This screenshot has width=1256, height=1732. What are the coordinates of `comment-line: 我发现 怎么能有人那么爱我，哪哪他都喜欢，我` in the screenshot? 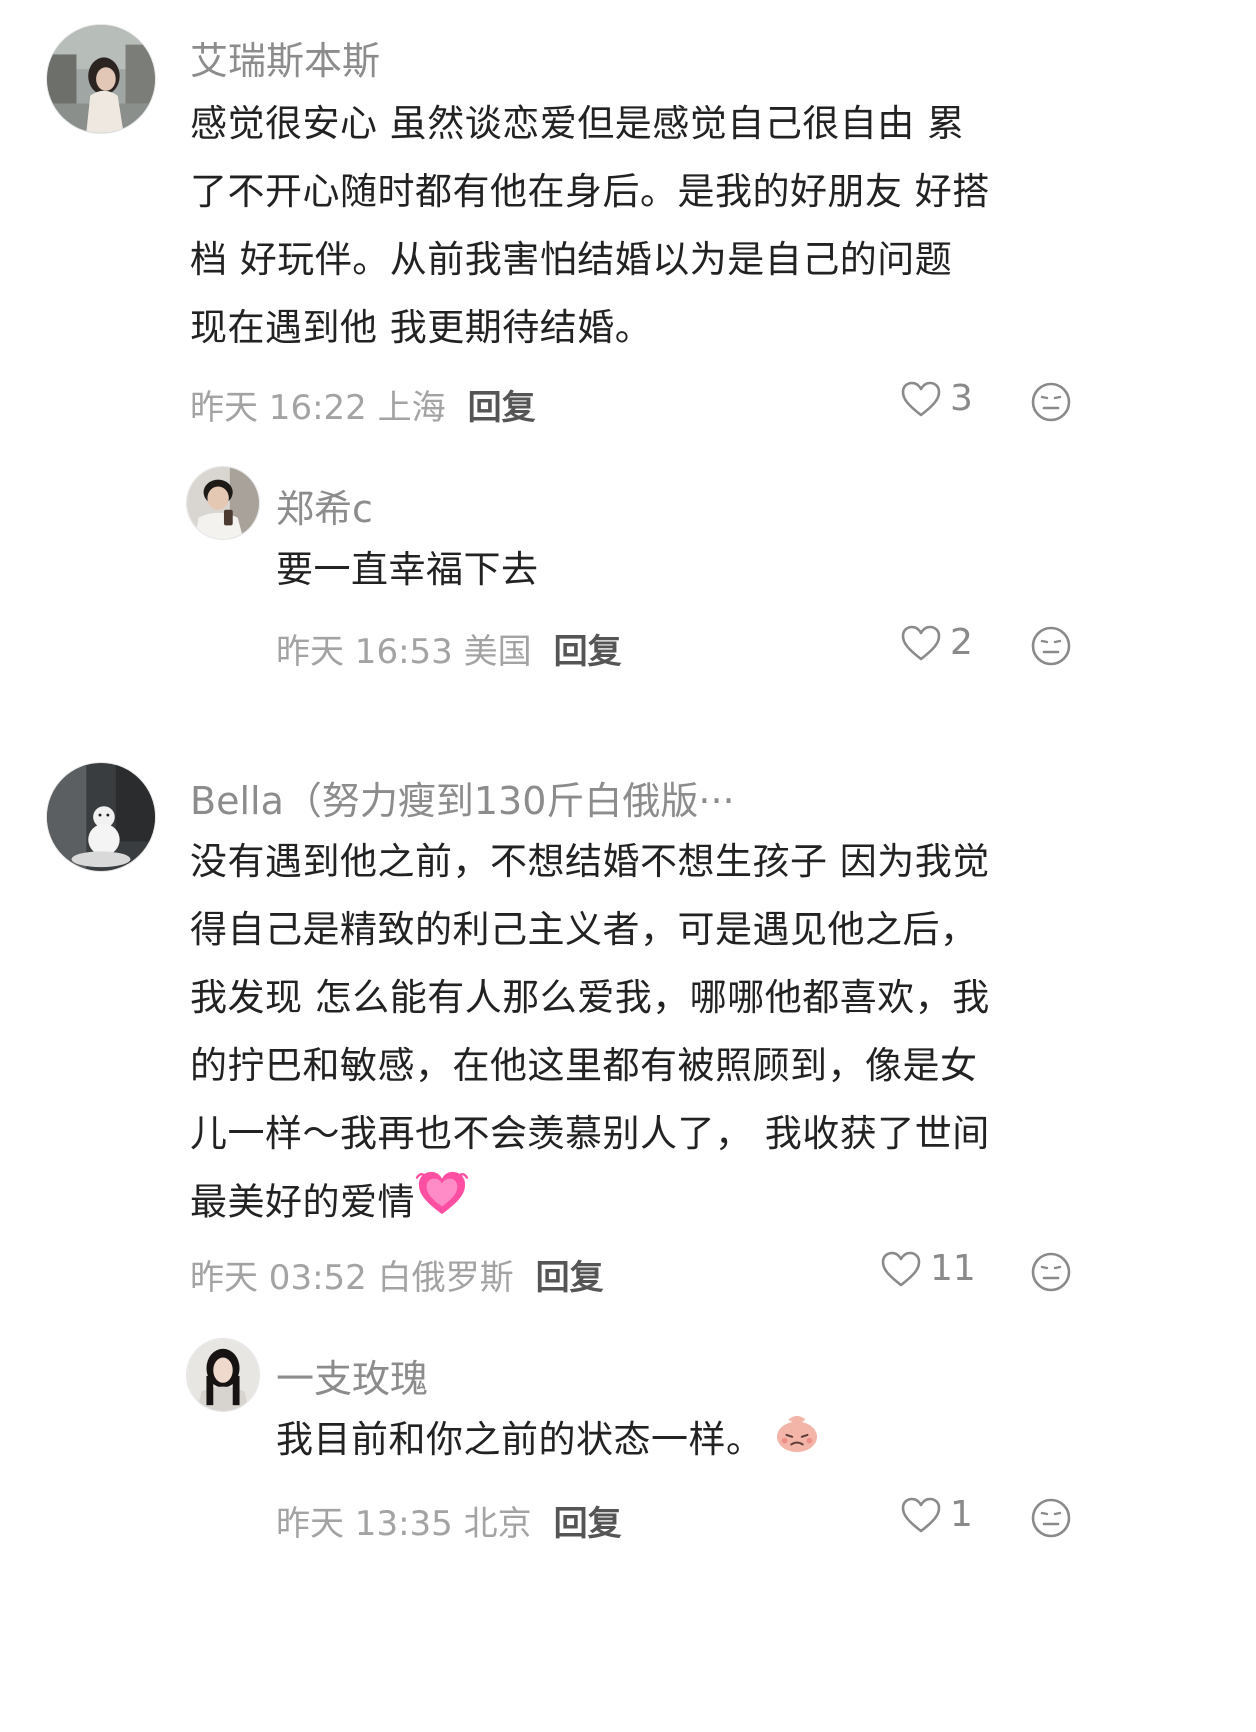 It's located at (590, 997).